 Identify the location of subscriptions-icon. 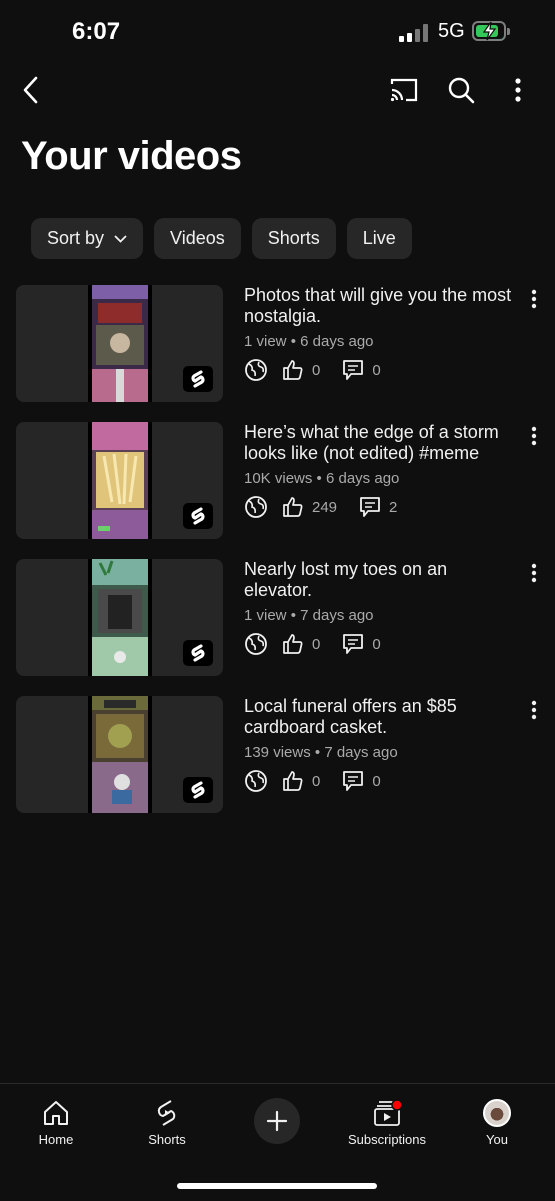
(388, 1112).